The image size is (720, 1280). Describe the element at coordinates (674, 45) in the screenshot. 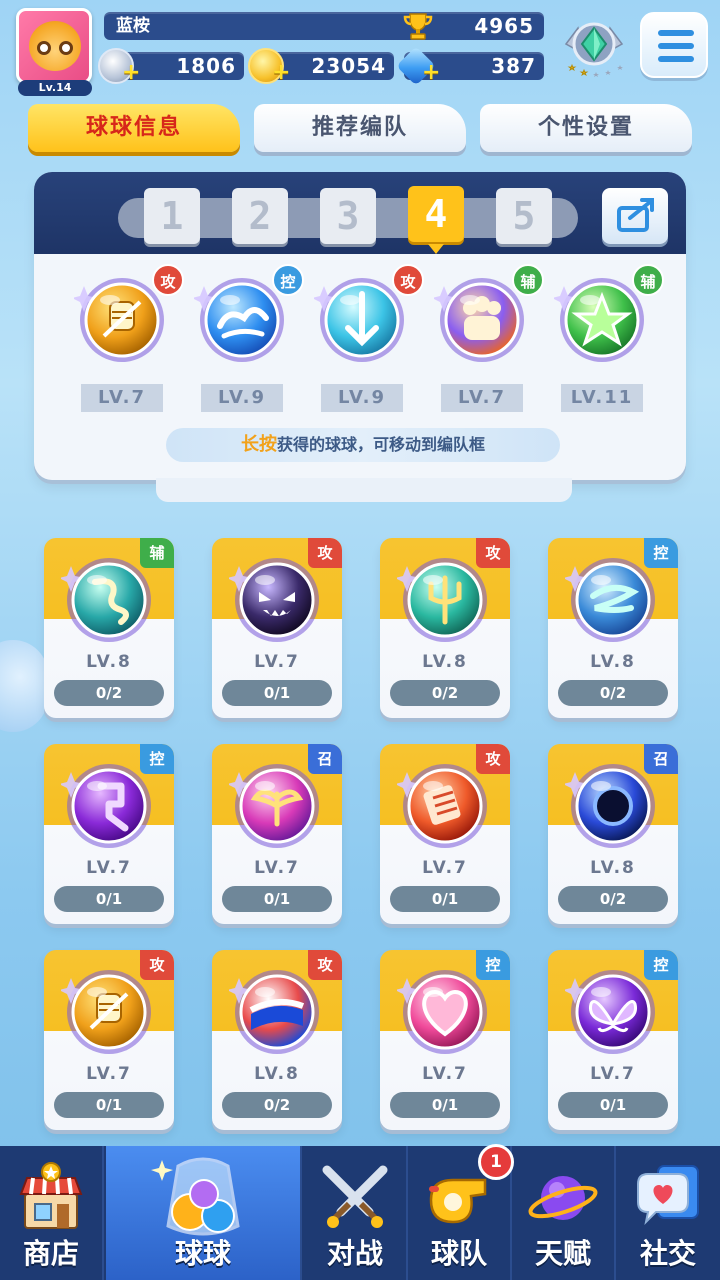

I see `menu-button` at that location.